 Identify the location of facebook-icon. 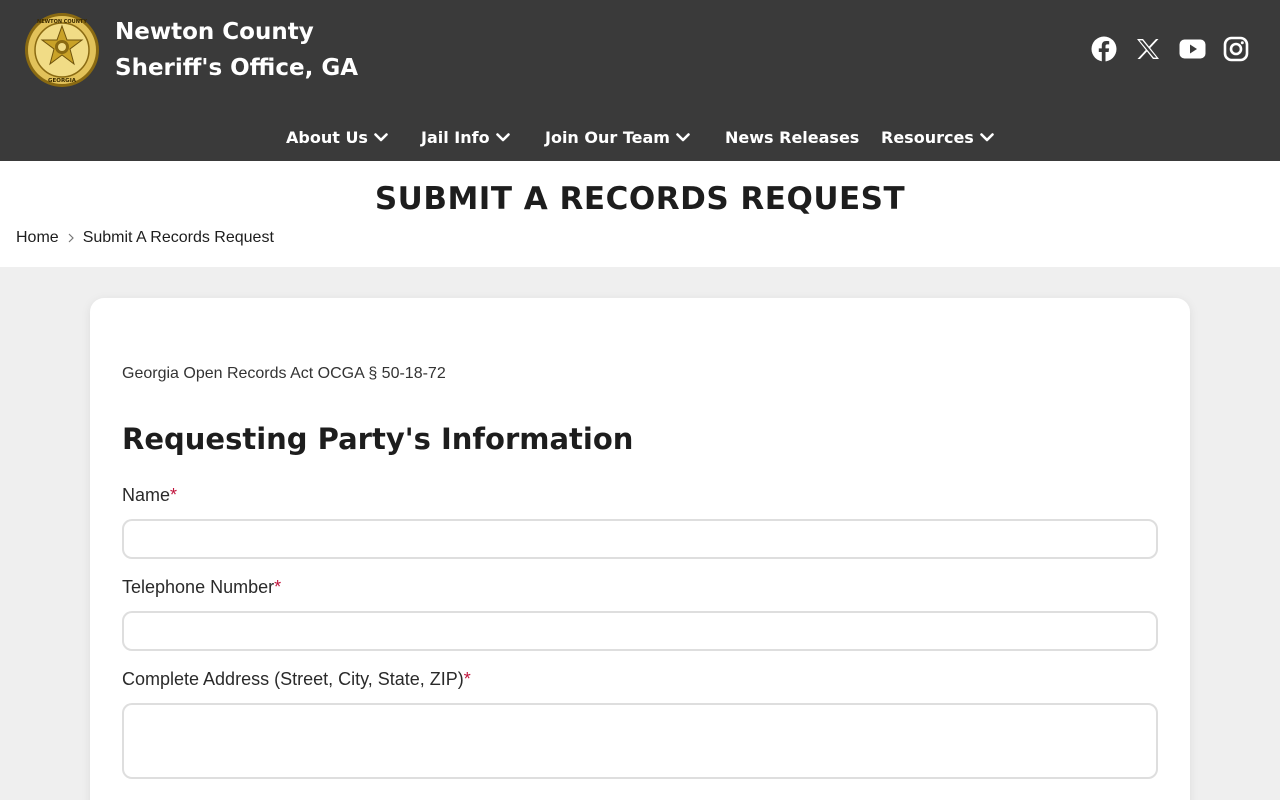
(1104, 49).